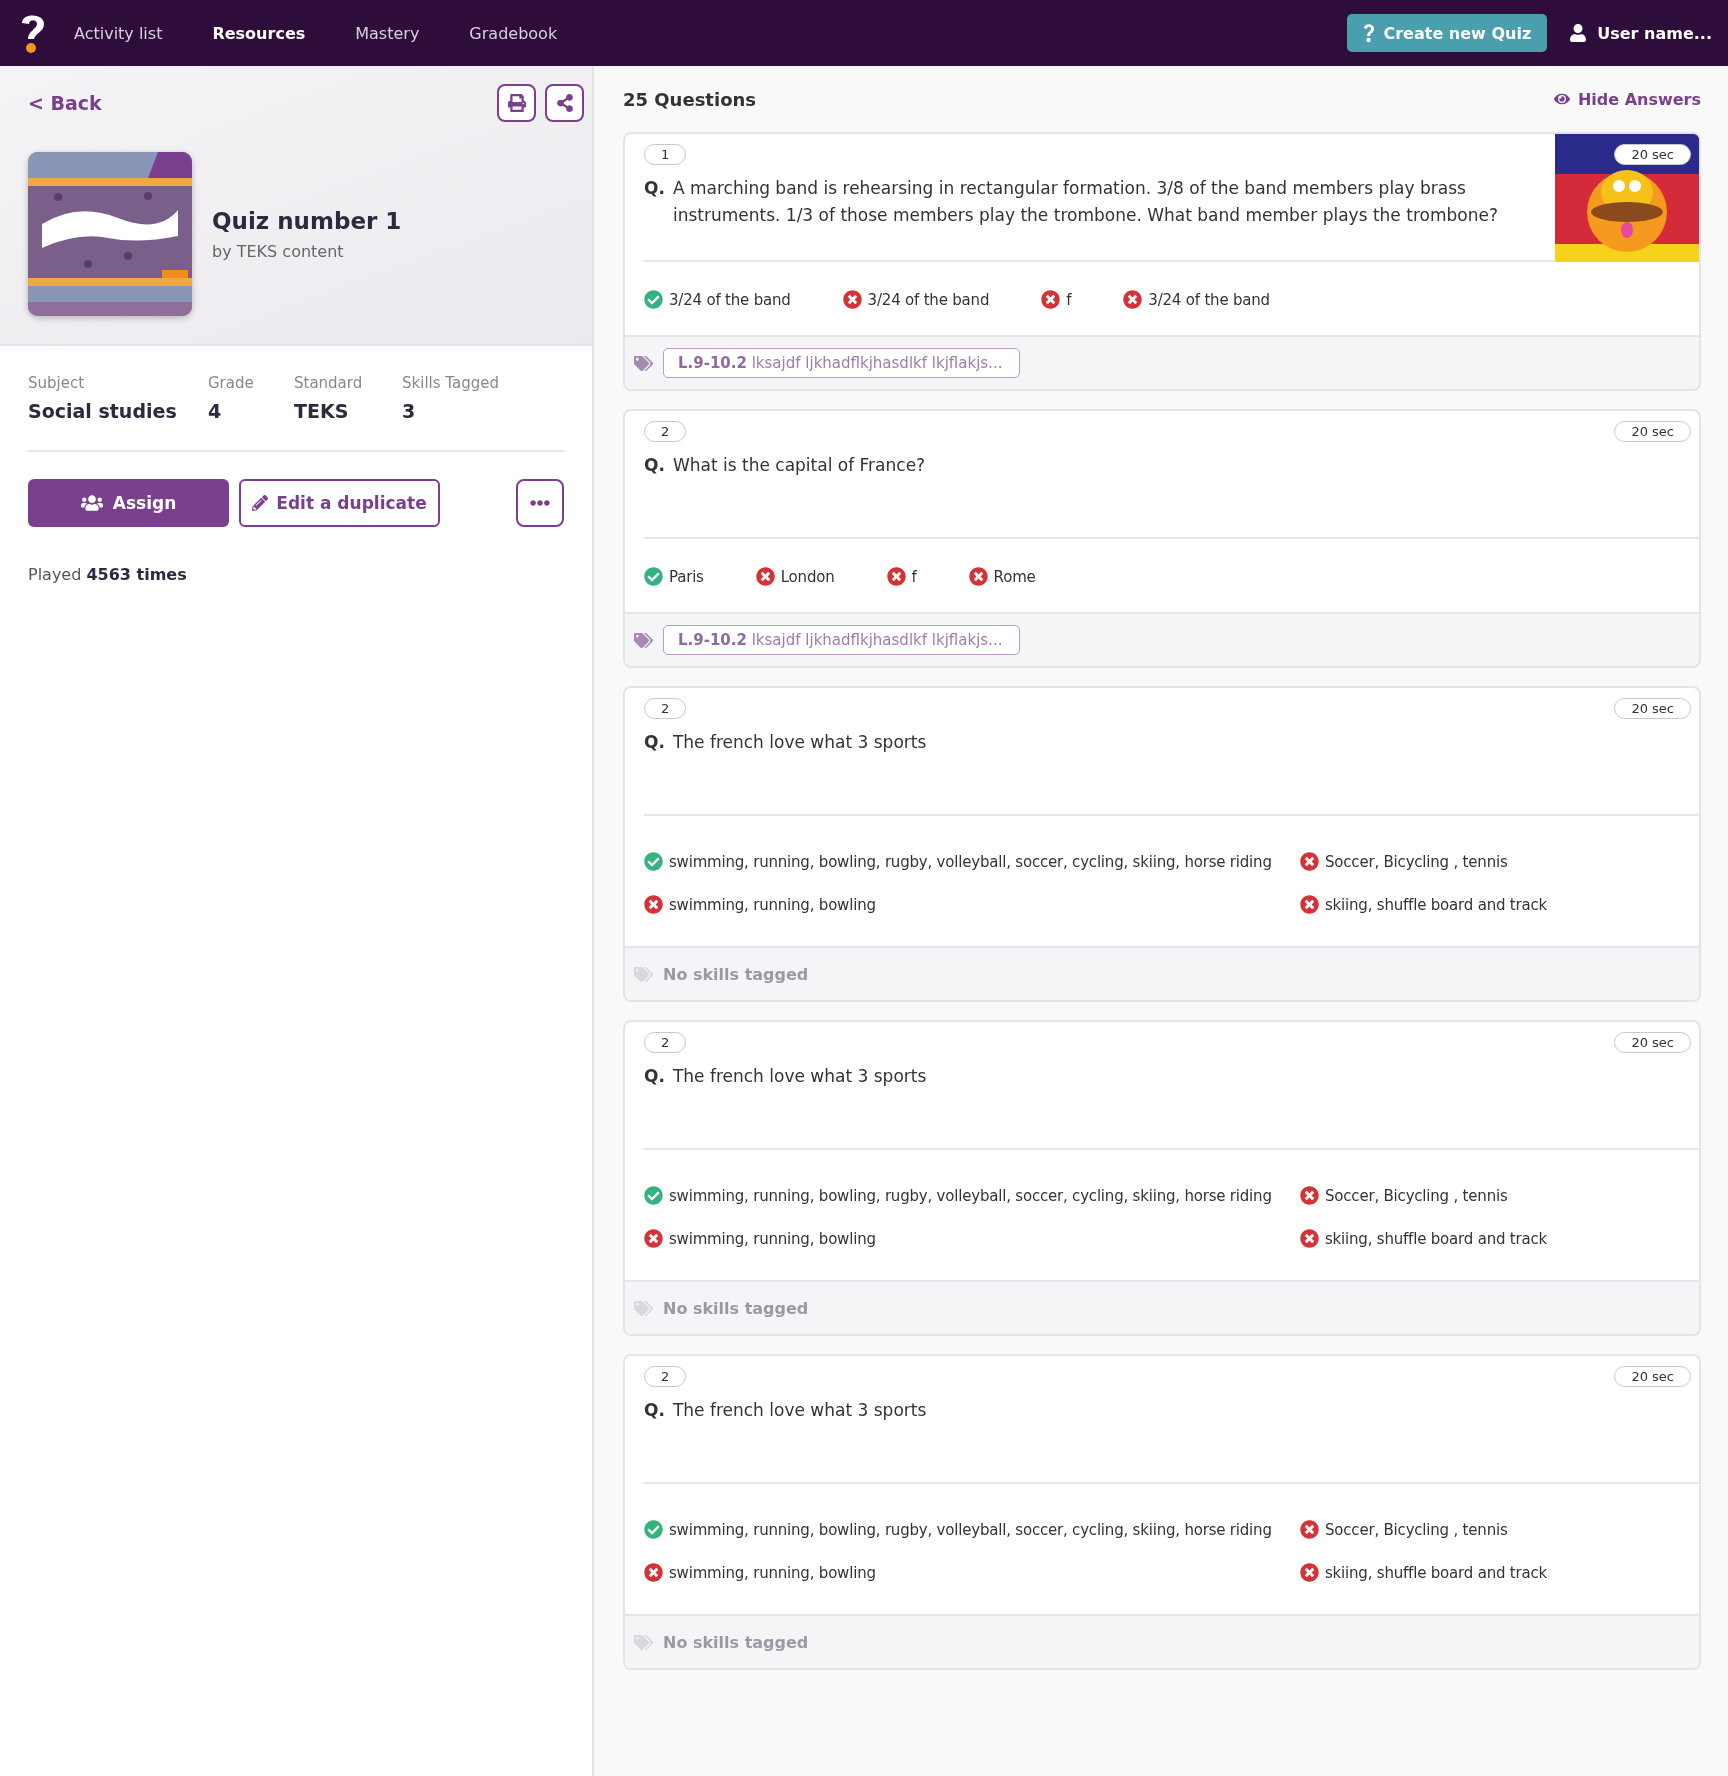 Image resolution: width=1728 pixels, height=1776 pixels. Describe the element at coordinates (665, 154) in the screenshot. I see `question-number: 1` at that location.